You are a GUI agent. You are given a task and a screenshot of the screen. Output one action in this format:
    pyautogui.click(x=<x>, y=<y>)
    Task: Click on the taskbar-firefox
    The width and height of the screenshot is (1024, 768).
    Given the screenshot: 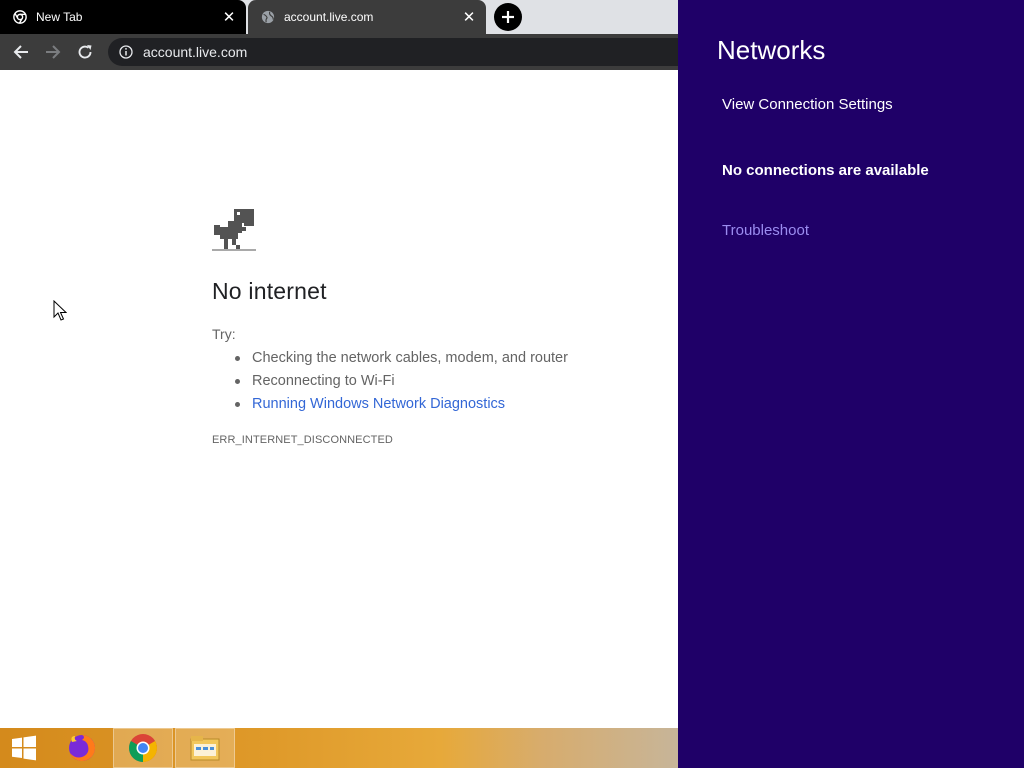 What is the action you would take?
    pyautogui.click(x=82, y=748)
    